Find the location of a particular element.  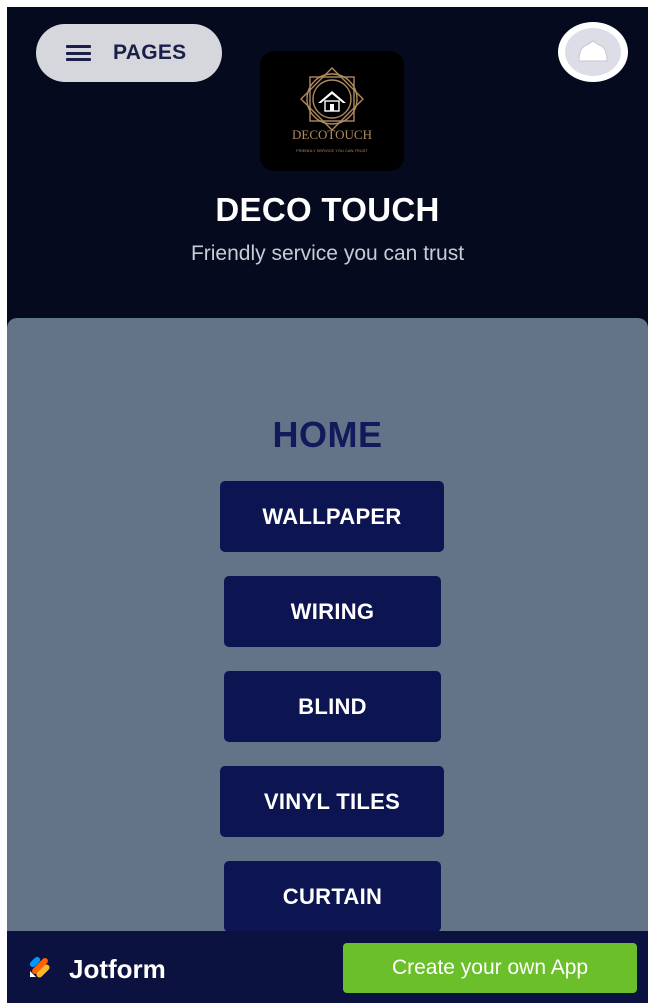

app-subtitle: Friendly service you can trust is located at coordinates (327, 253).